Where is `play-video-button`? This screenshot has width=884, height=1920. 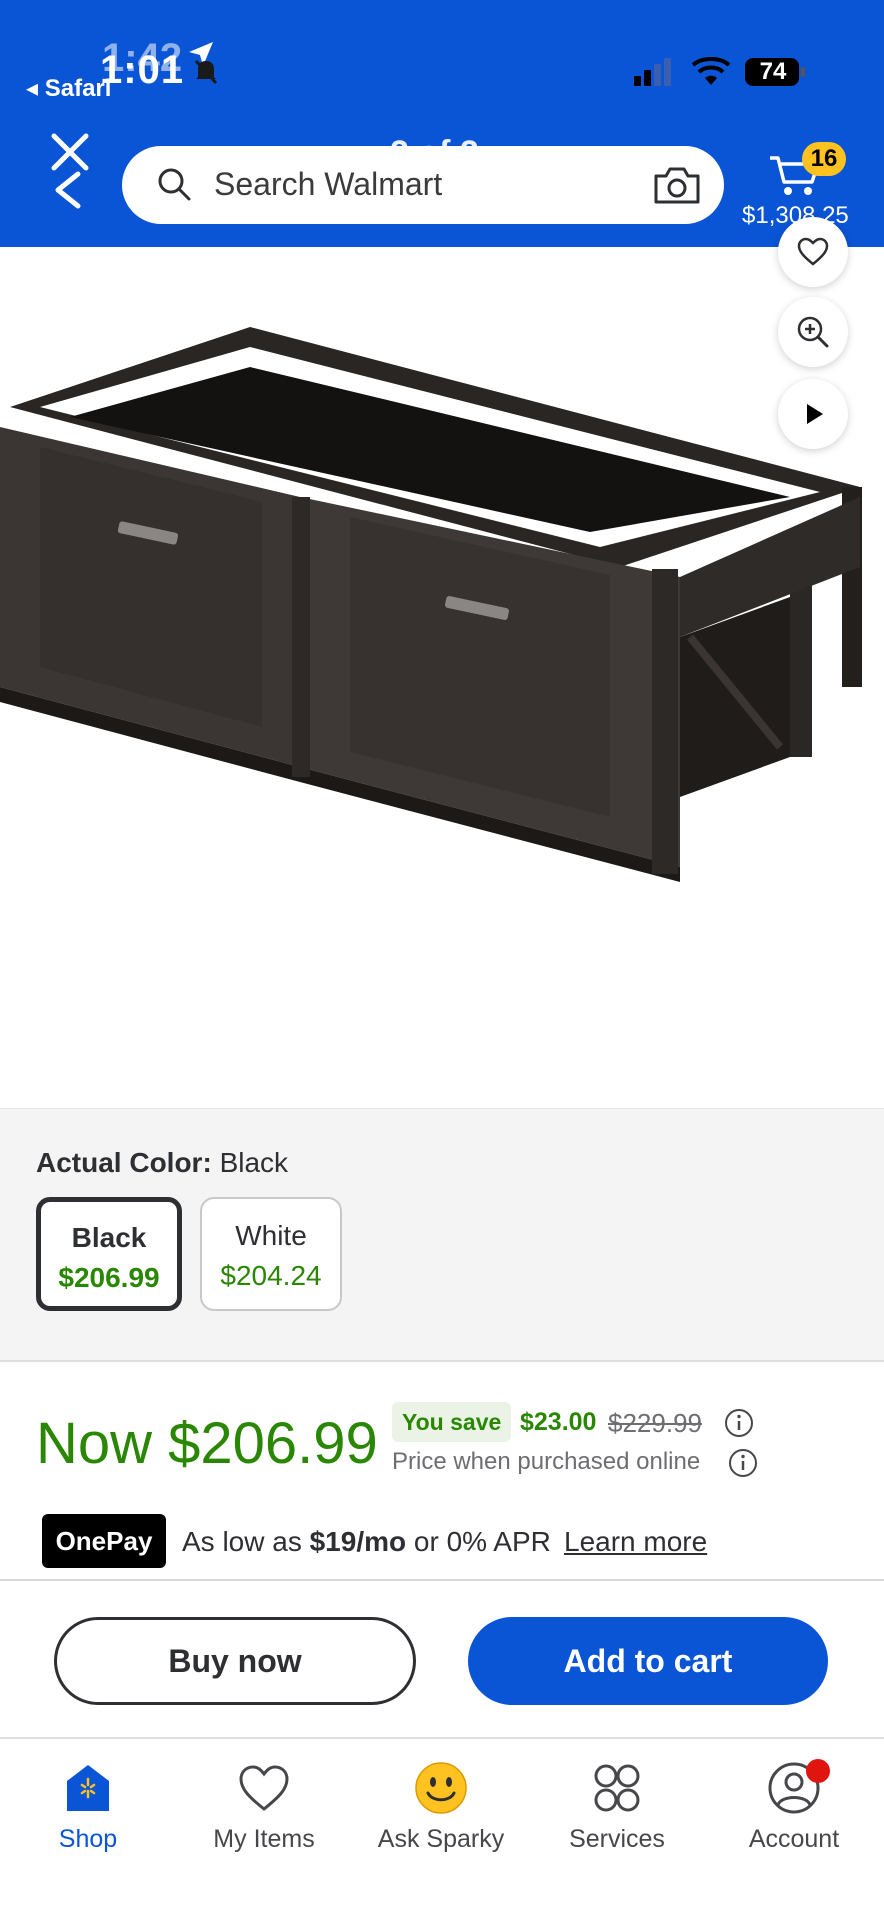 play-video-button is located at coordinates (813, 414).